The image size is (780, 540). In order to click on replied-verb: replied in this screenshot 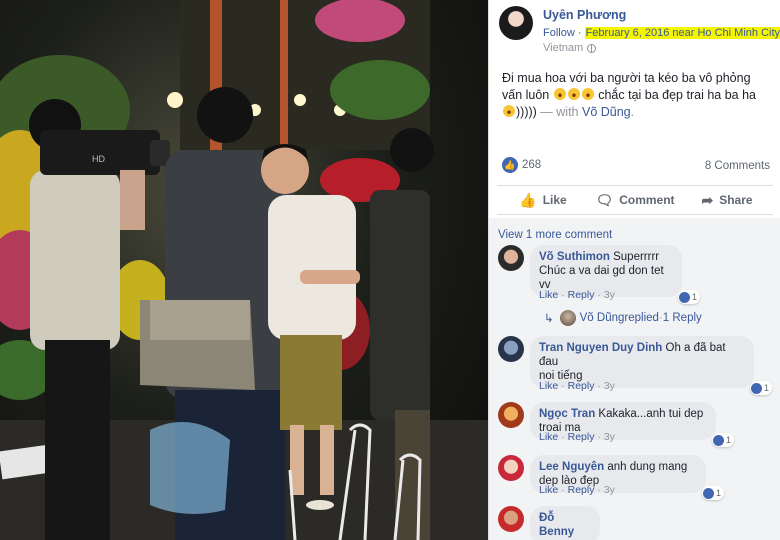, I will do `click(641, 318)`.